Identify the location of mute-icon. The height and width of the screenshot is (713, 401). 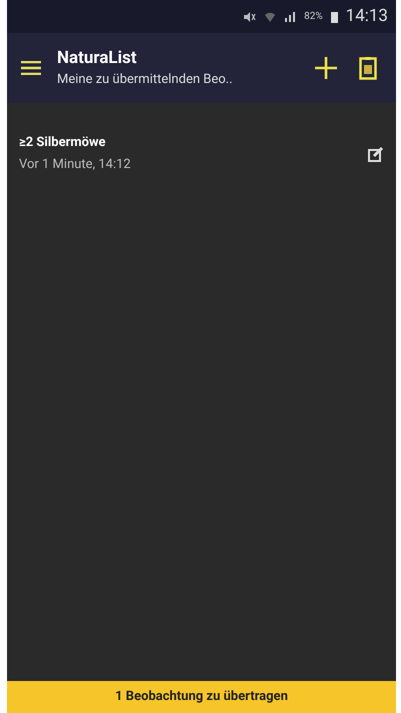
(249, 16).